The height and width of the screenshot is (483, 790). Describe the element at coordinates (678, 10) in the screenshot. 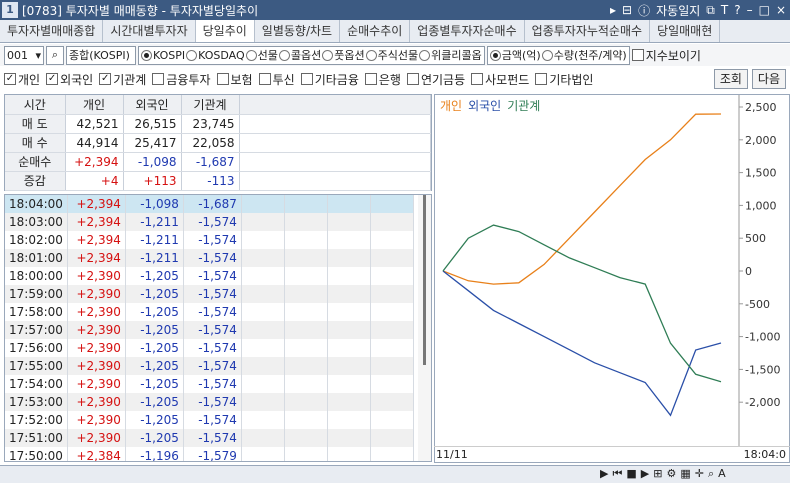

I see `auto-label: 자동일지` at that location.